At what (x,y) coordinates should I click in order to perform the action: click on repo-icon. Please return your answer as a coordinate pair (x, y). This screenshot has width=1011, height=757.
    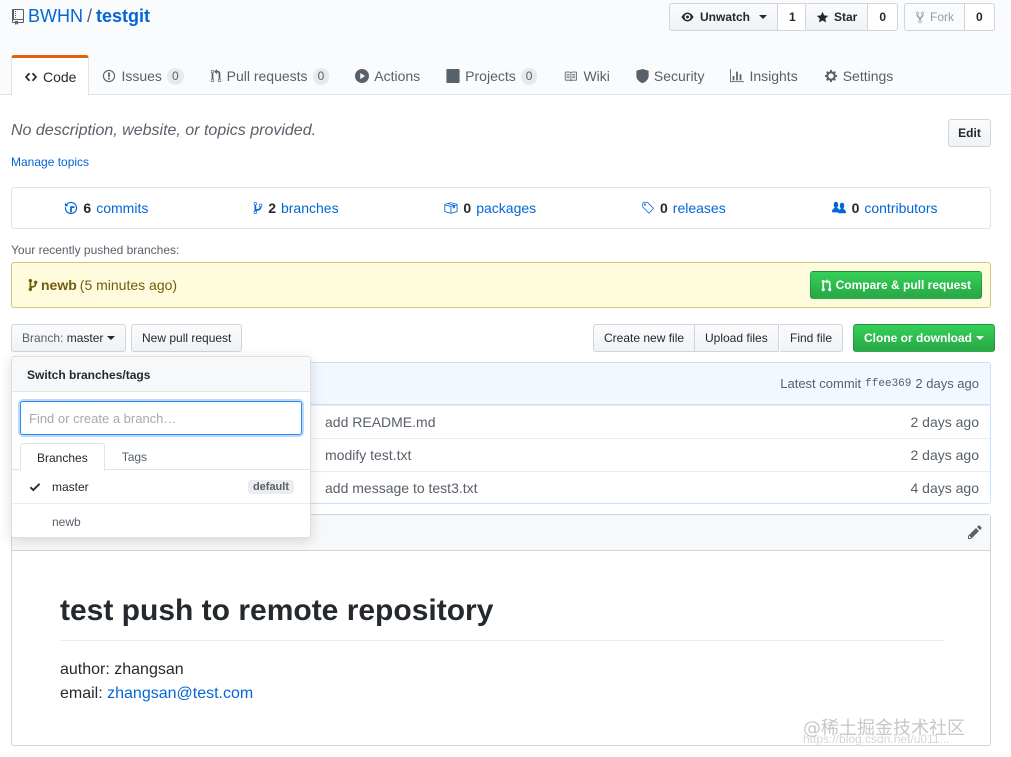
    Looking at the image, I should click on (18, 16).